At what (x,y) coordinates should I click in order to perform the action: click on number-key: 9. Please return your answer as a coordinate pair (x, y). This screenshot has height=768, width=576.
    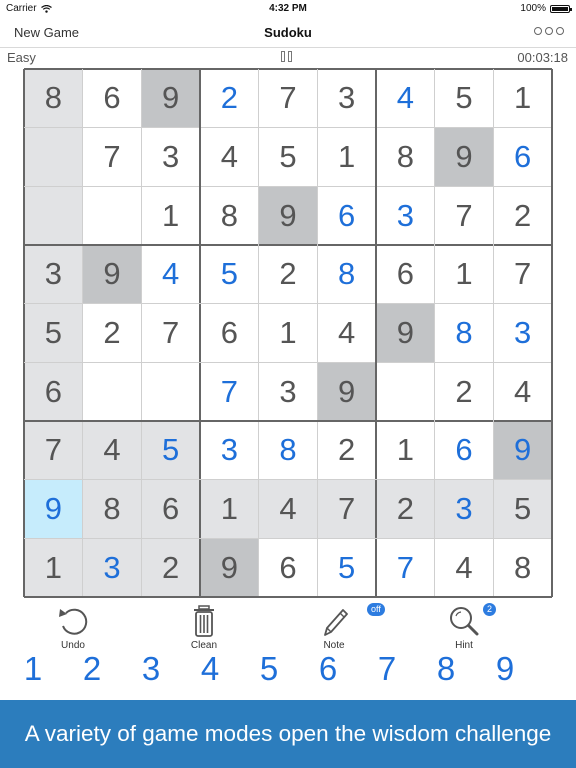
    Looking at the image, I should click on (505, 669).